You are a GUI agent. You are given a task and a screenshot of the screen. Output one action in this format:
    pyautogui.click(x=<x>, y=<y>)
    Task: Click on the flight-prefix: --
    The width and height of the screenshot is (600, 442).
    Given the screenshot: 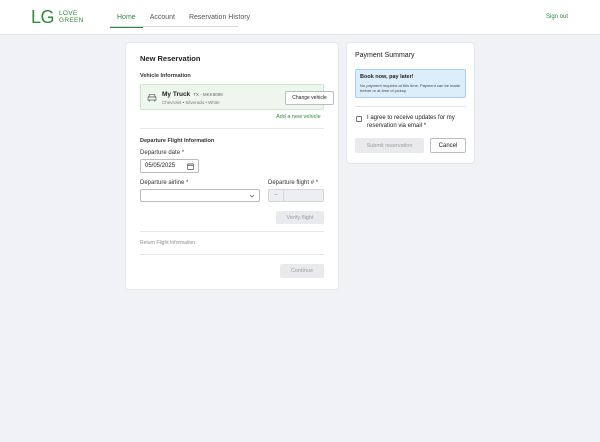 What is the action you would take?
    pyautogui.click(x=275, y=195)
    